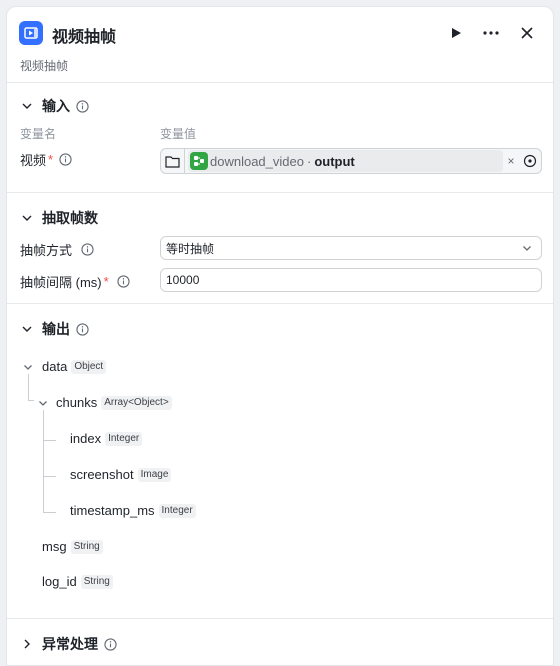 The image size is (560, 666). Describe the element at coordinates (102, 474) in the screenshot. I see `output-var-name: screenshot` at that location.